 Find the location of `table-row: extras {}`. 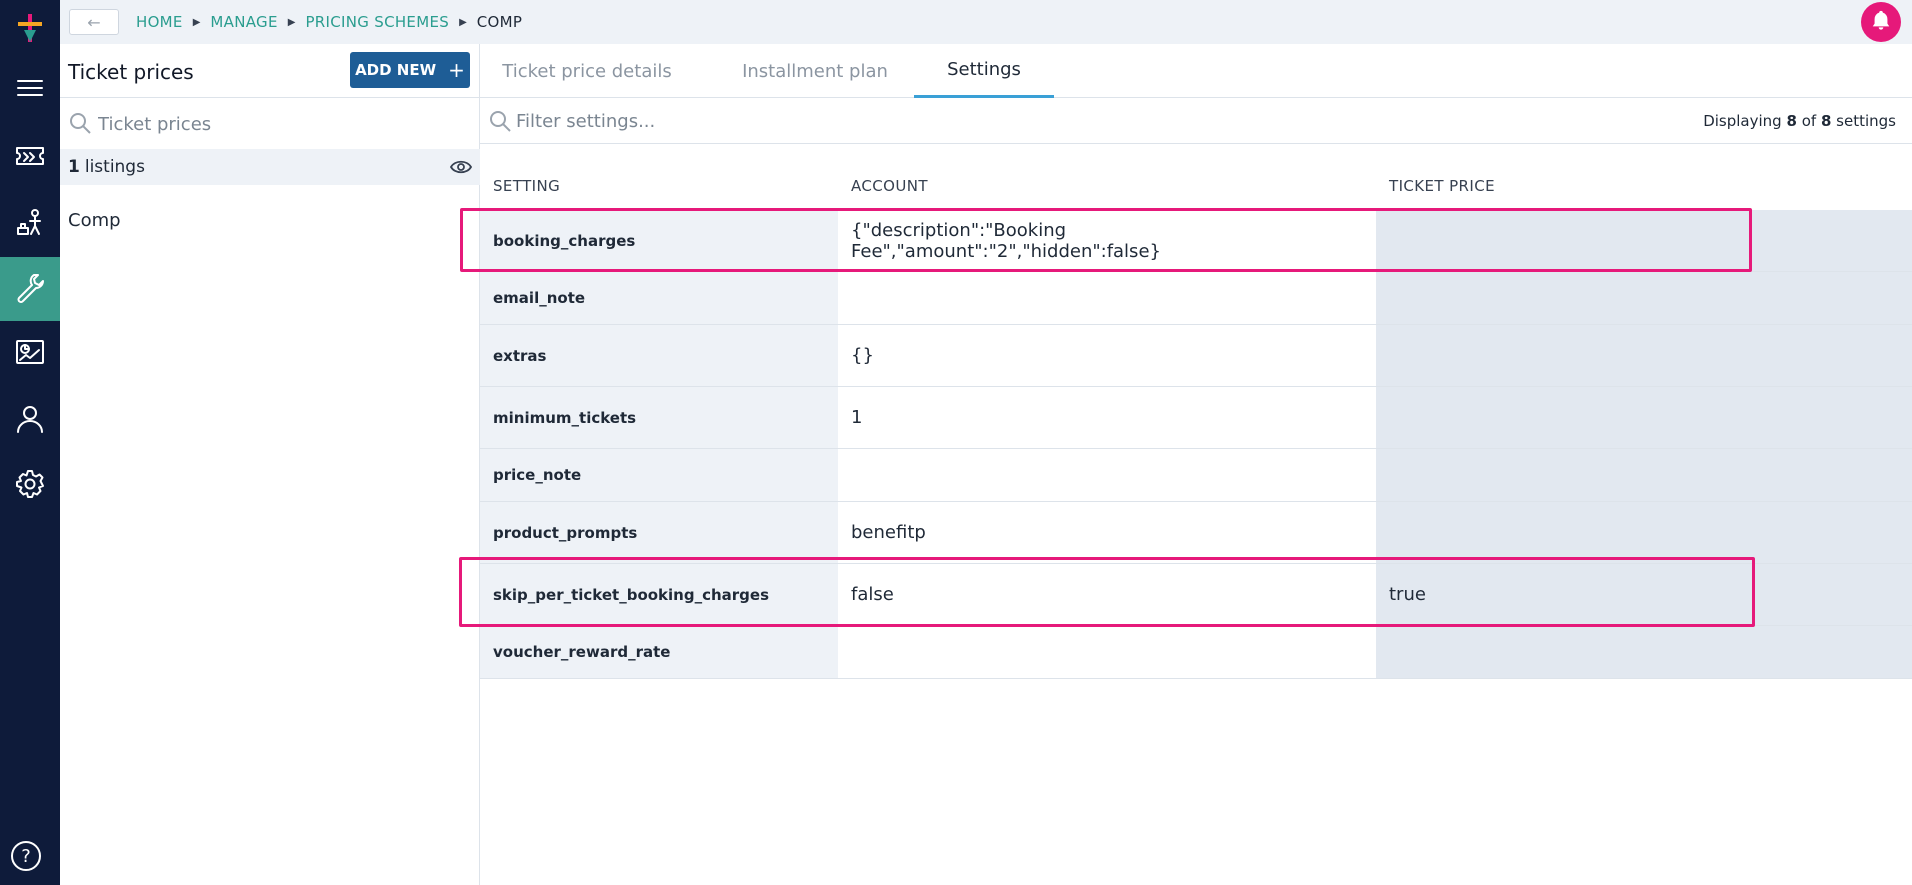

table-row: extras {} is located at coordinates (1196, 356).